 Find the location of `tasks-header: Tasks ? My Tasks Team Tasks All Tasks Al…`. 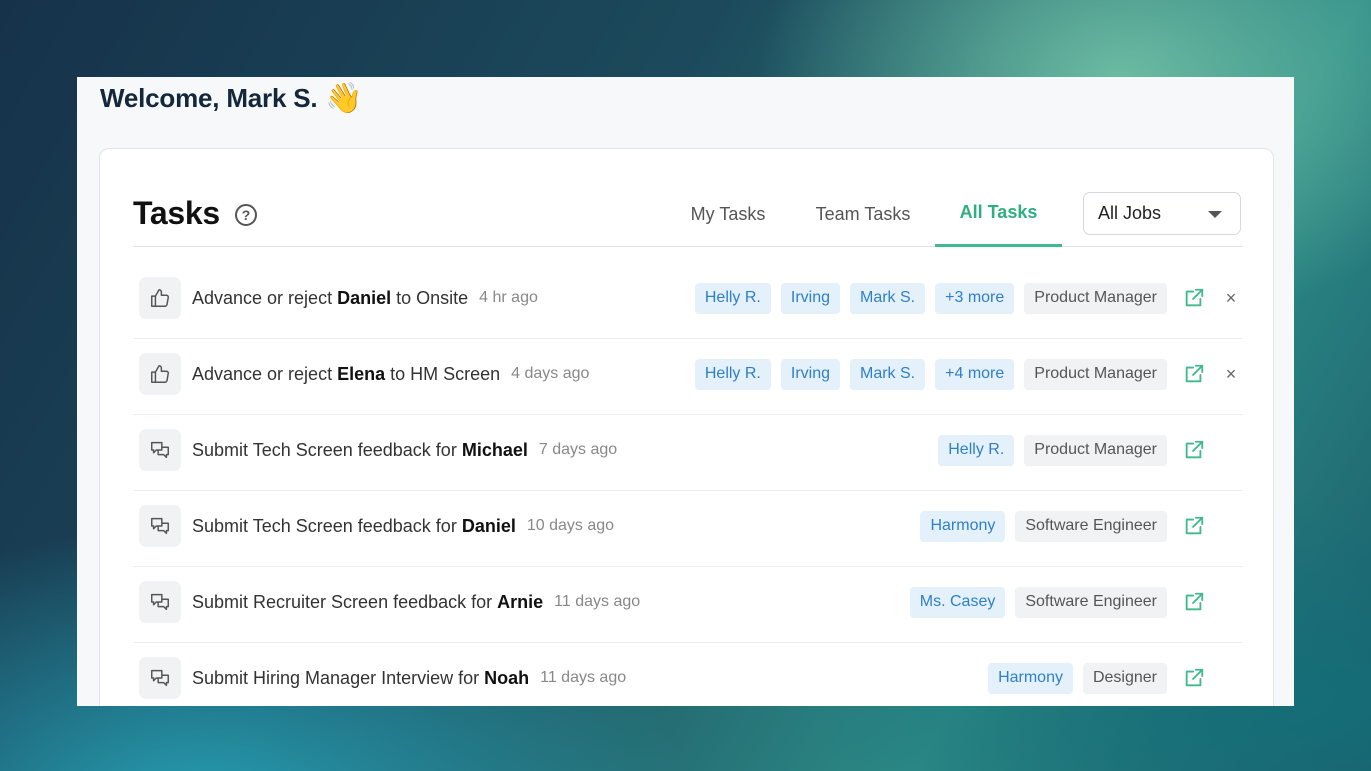

tasks-header: Tasks ? My Tasks Team Tasks All Tasks Al… is located at coordinates (688, 214).